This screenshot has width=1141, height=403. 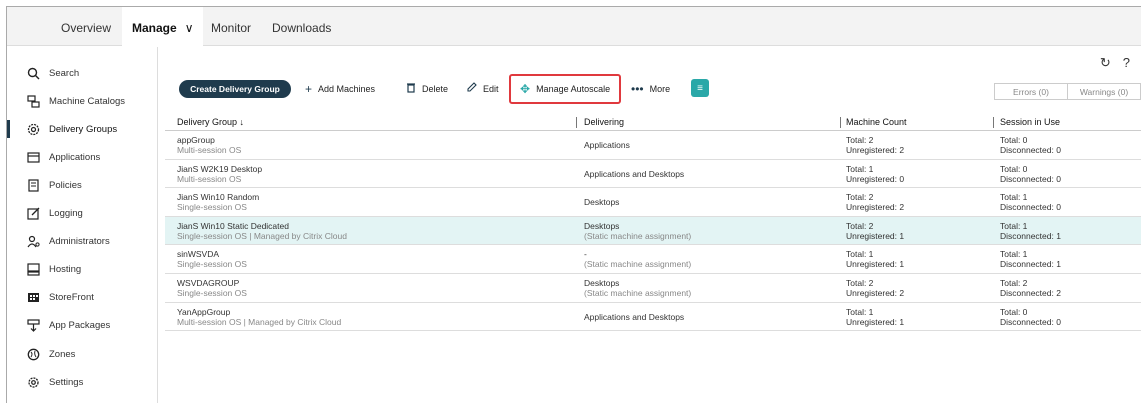 I want to click on chevron-down-icon: ∨, so click(x=189, y=28).